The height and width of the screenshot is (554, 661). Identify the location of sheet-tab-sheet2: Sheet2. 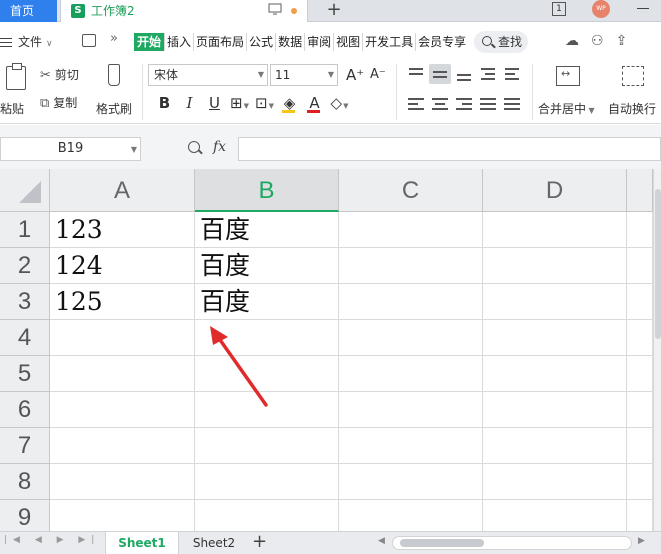
(214, 543).